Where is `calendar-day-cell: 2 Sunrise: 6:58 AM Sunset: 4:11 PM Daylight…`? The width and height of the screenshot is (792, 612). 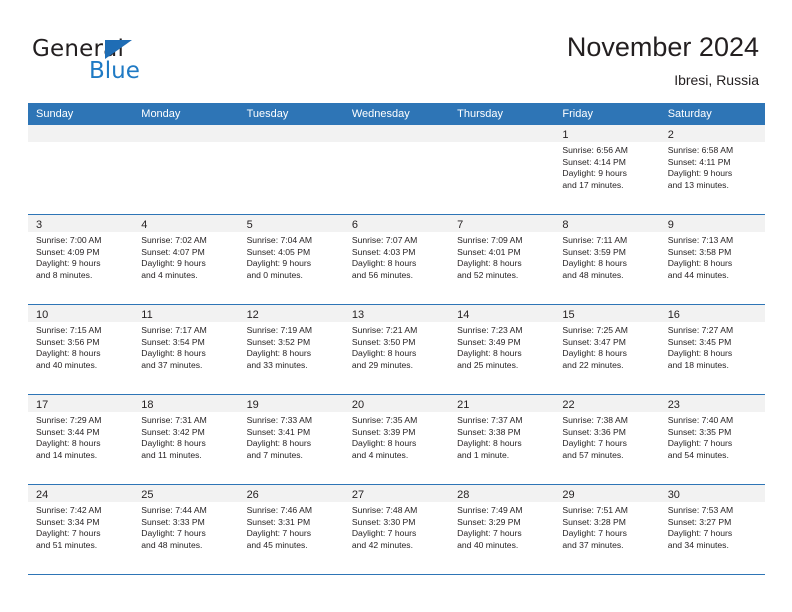 calendar-day-cell: 2 Sunrise: 6:58 AM Sunset: 4:11 PM Daylight… is located at coordinates (712, 169).